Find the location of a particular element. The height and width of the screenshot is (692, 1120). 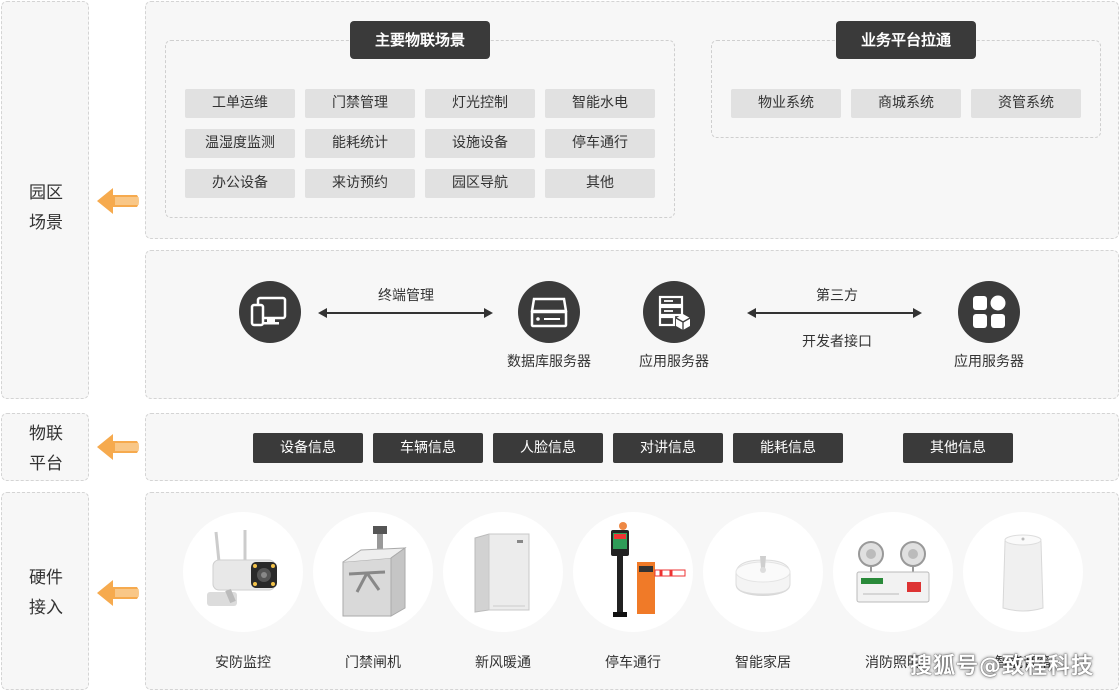

emergency-light-icon is located at coordinates (893, 572).